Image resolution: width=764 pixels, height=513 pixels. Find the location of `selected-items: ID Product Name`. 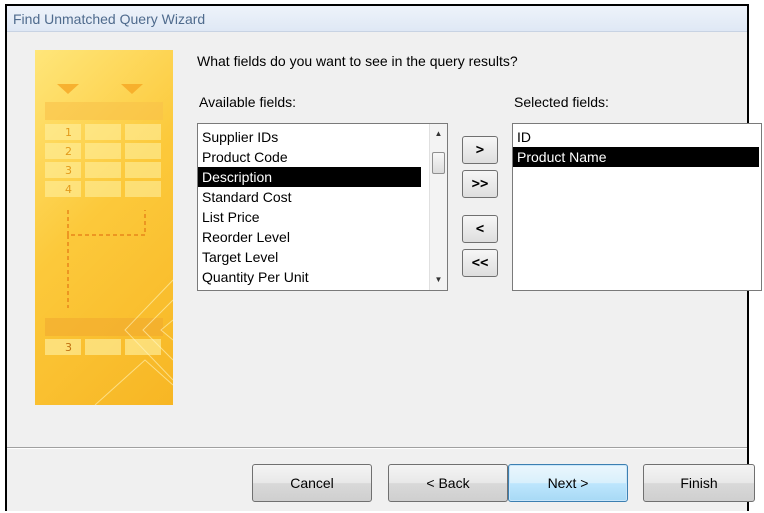

selected-items: ID Product Name is located at coordinates (636, 147).